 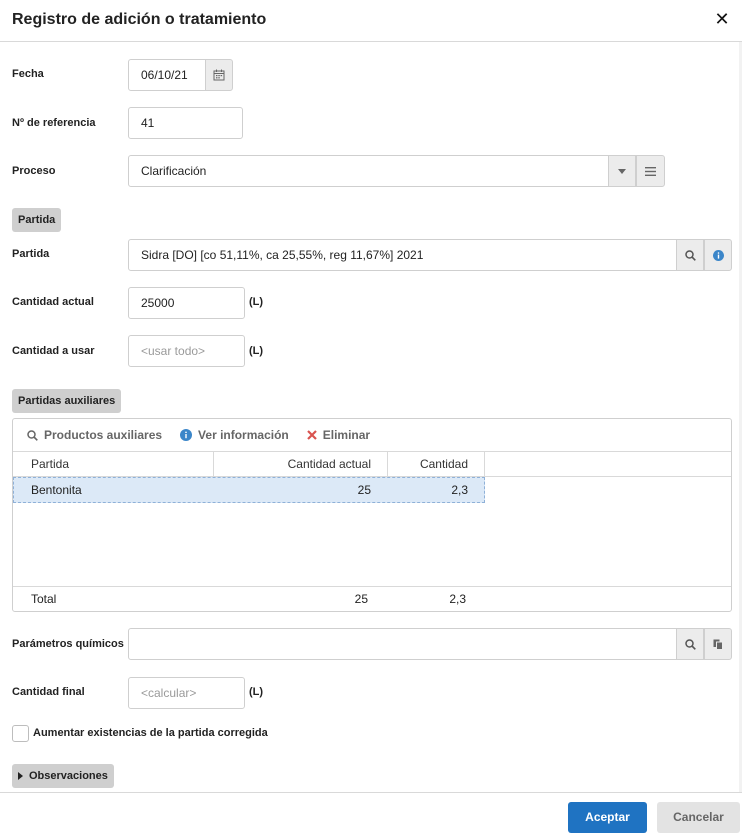 I want to click on parametros-search-button, so click(x=690, y=644).